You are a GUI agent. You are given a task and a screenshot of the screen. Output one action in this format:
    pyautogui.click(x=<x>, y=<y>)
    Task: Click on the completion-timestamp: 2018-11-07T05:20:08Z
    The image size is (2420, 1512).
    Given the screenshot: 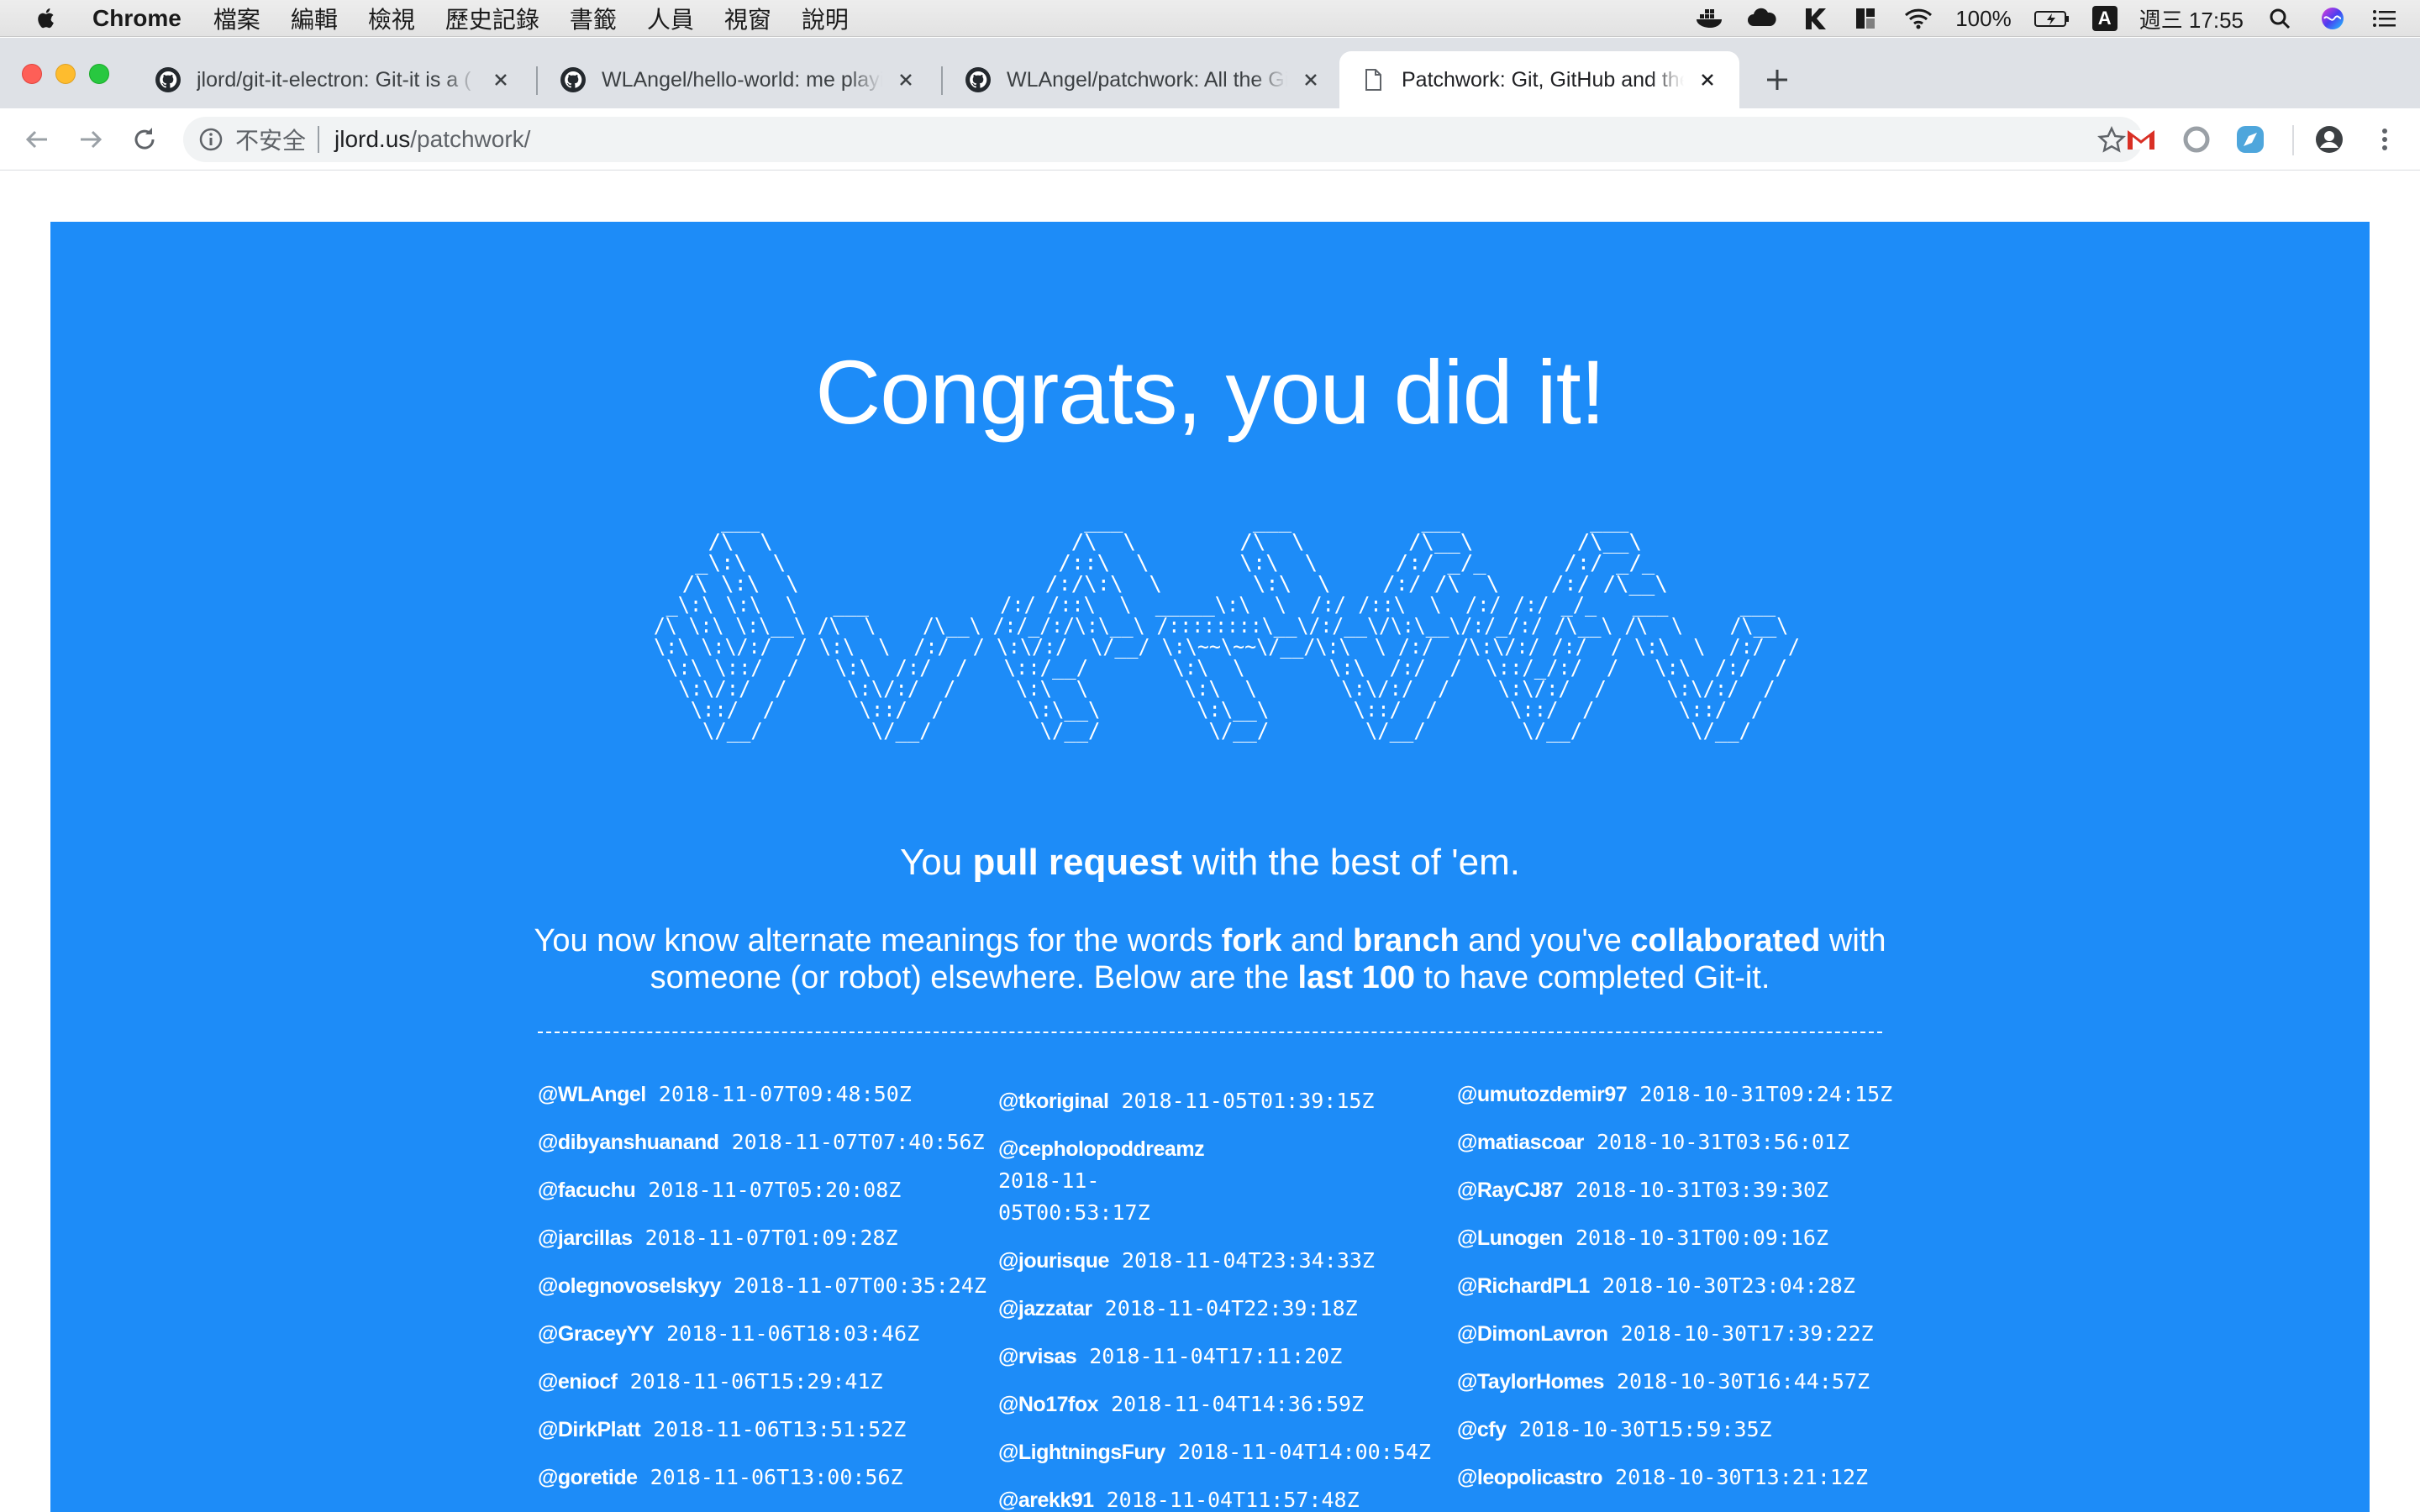 What is the action you would take?
    pyautogui.click(x=775, y=1190)
    